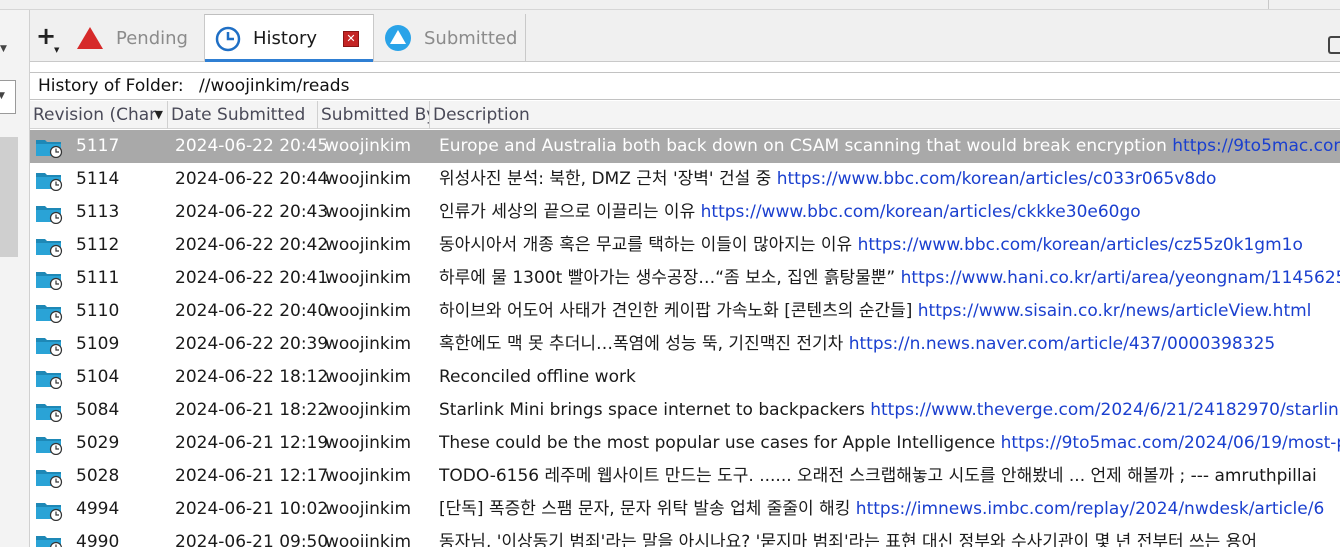 The image size is (1340, 547). I want to click on cell-revision: 4990, so click(98, 539).